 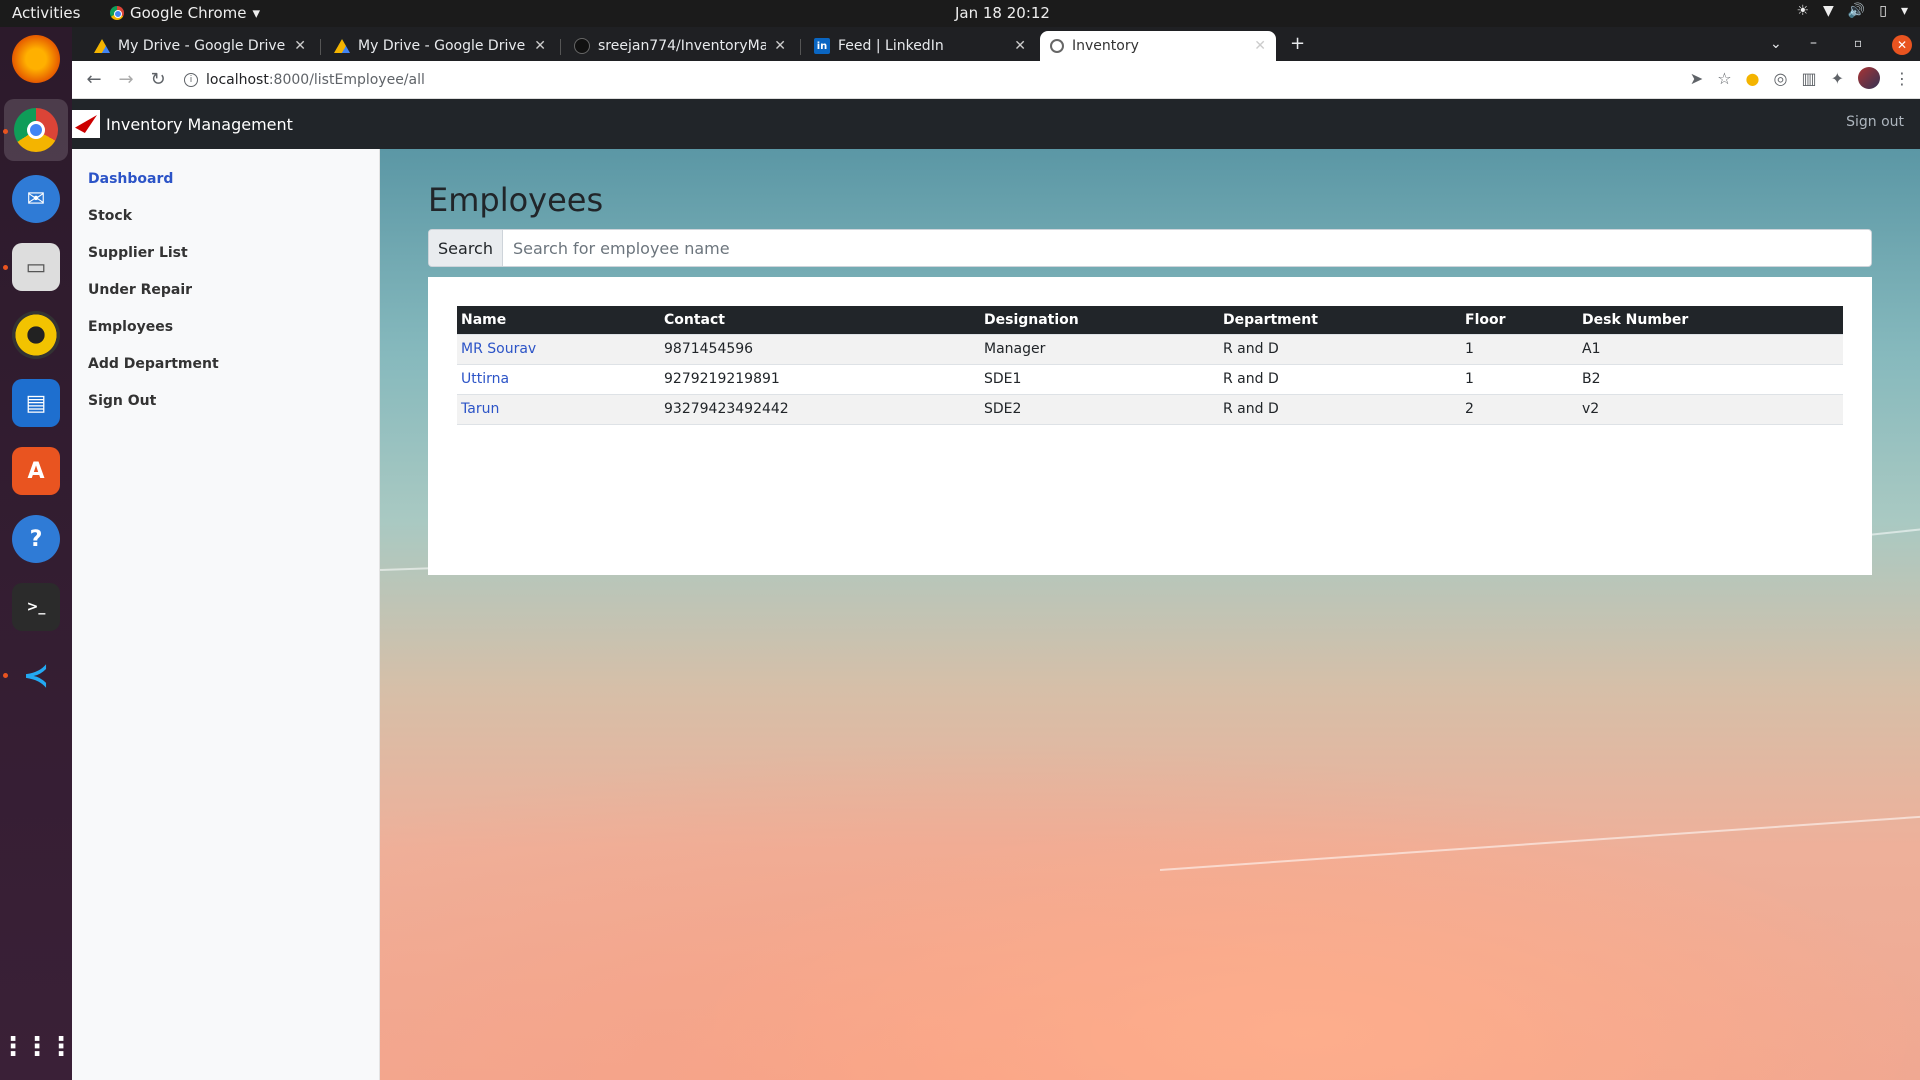 What do you see at coordinates (185, 13) in the screenshot?
I see `app-menu: Google Chrome ▾` at bounding box center [185, 13].